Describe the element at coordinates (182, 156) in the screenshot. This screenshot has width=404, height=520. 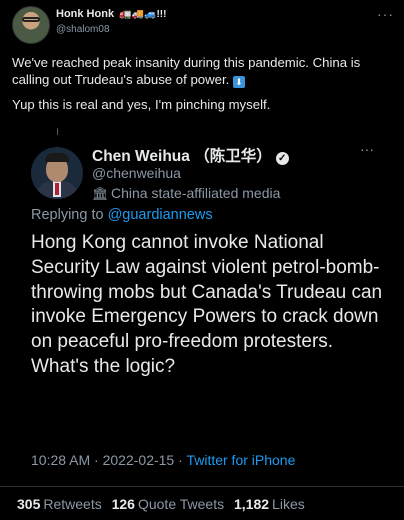
I see `quote-name-text: Chen Weihua （陈卫华）` at that location.